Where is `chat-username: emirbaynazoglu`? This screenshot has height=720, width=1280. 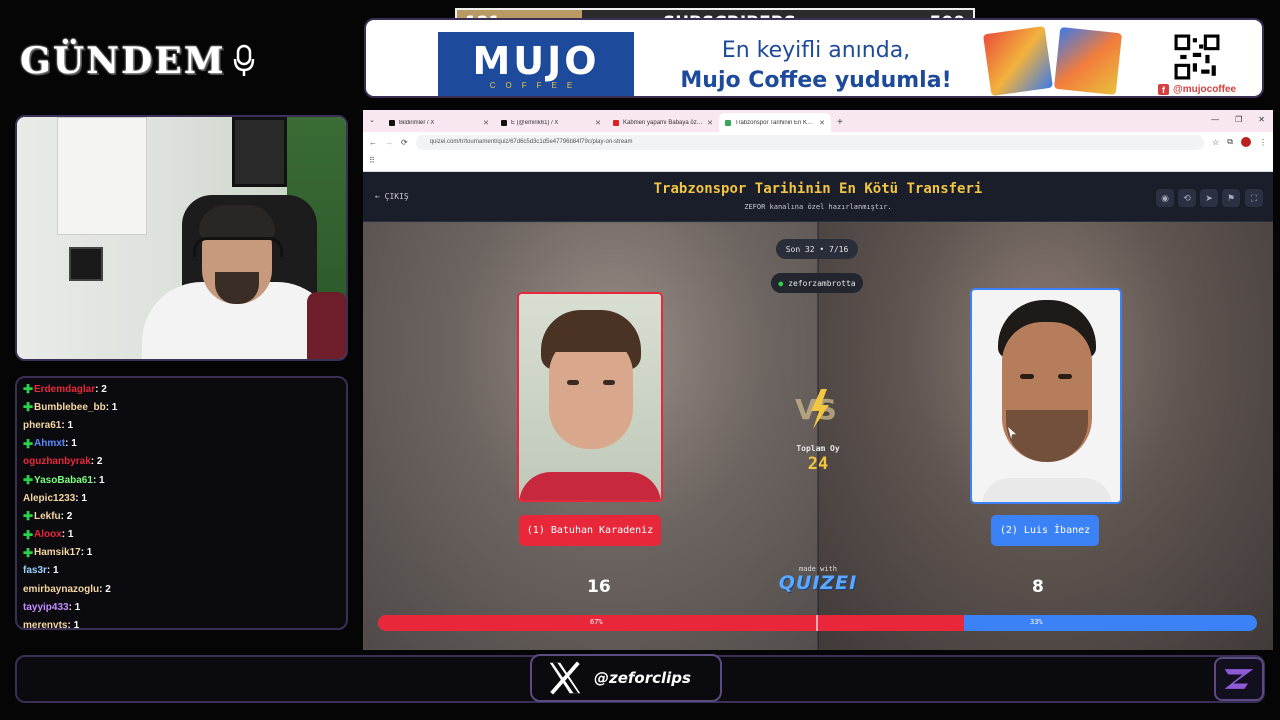 chat-username: emirbaynazoglu is located at coordinates (61, 589).